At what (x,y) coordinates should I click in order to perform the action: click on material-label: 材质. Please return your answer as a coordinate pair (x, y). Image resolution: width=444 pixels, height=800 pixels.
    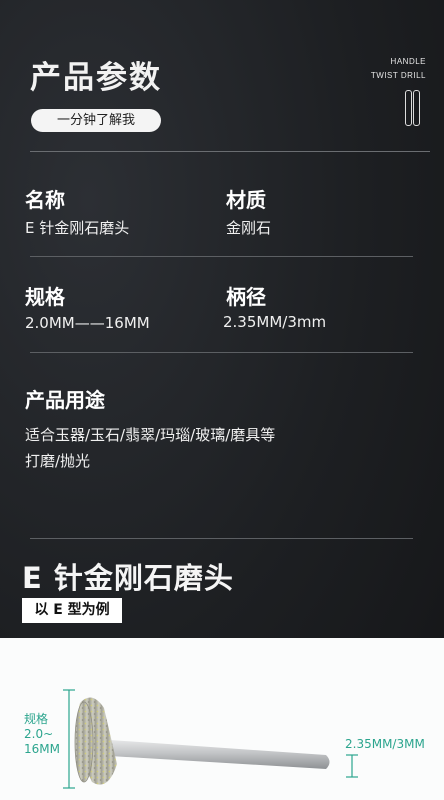
    Looking at the image, I should click on (246, 200).